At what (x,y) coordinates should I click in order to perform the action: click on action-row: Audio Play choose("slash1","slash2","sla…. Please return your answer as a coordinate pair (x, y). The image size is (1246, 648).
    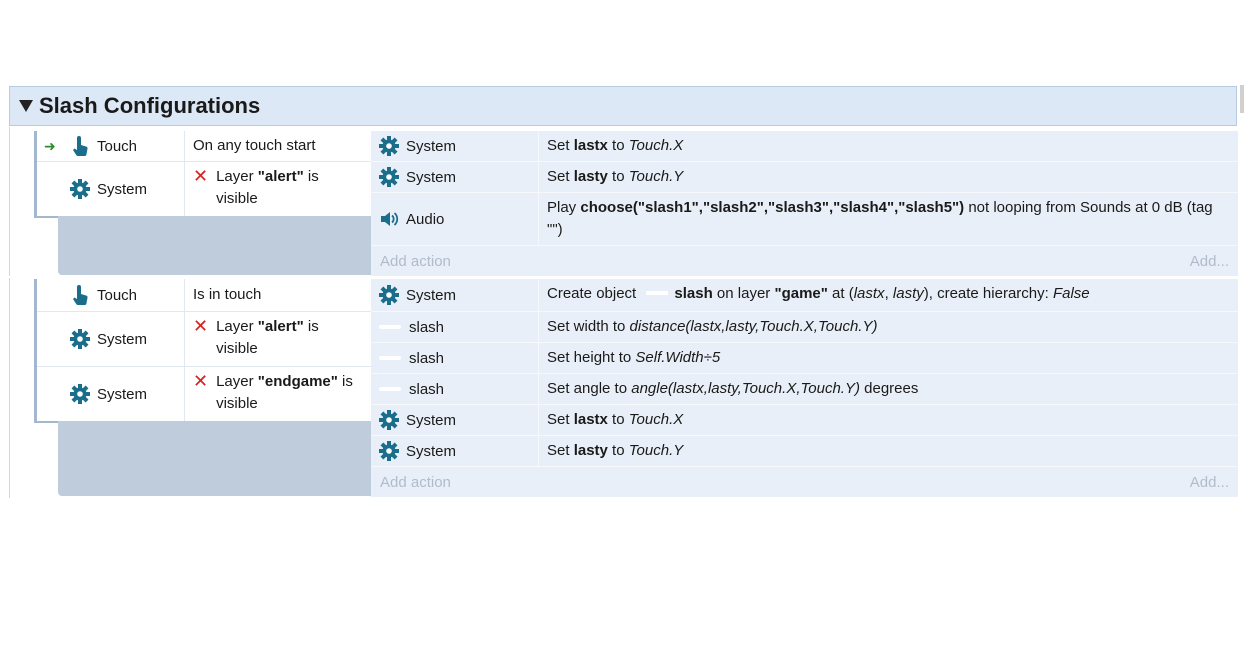
    Looking at the image, I should click on (804, 219).